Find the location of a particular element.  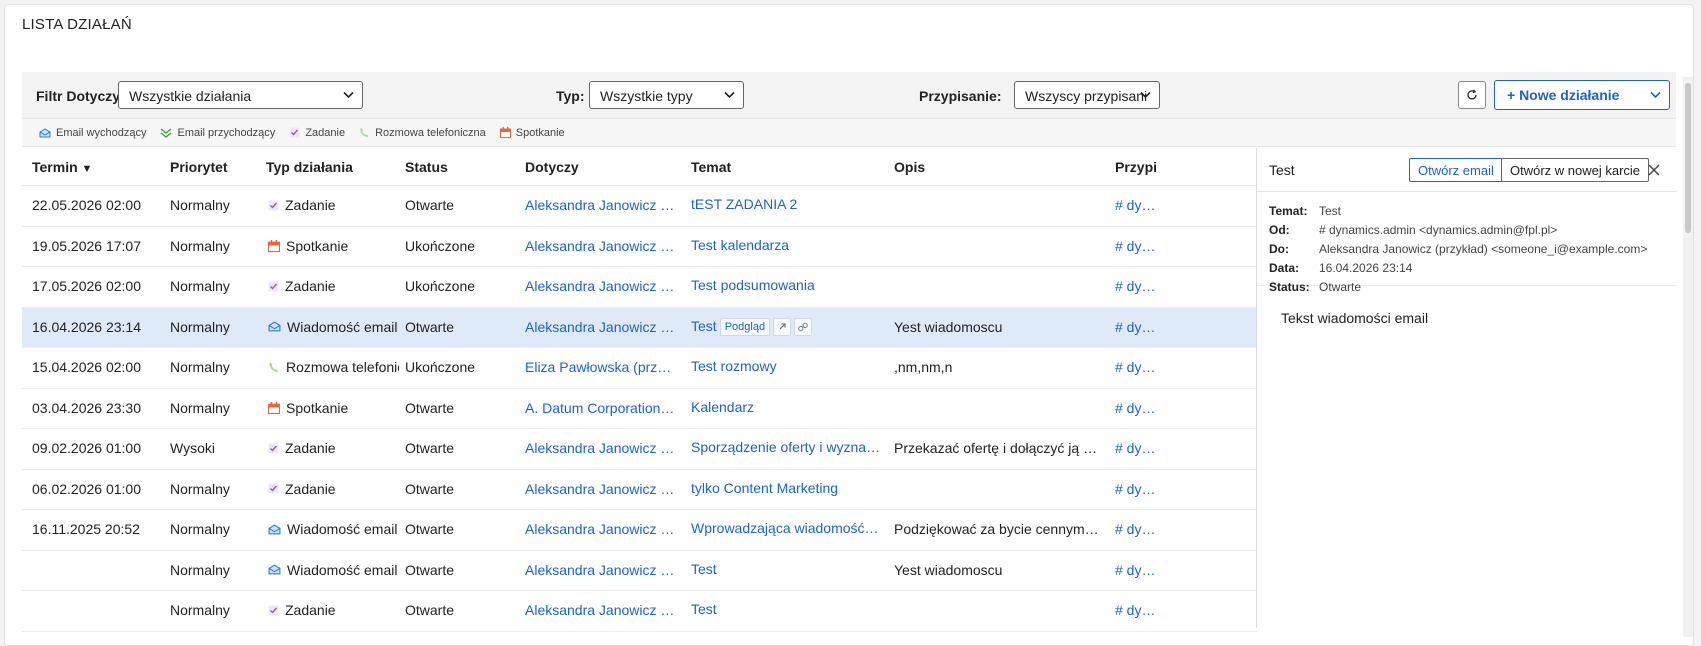

column-header-opis: Opis is located at coordinates (909, 167).